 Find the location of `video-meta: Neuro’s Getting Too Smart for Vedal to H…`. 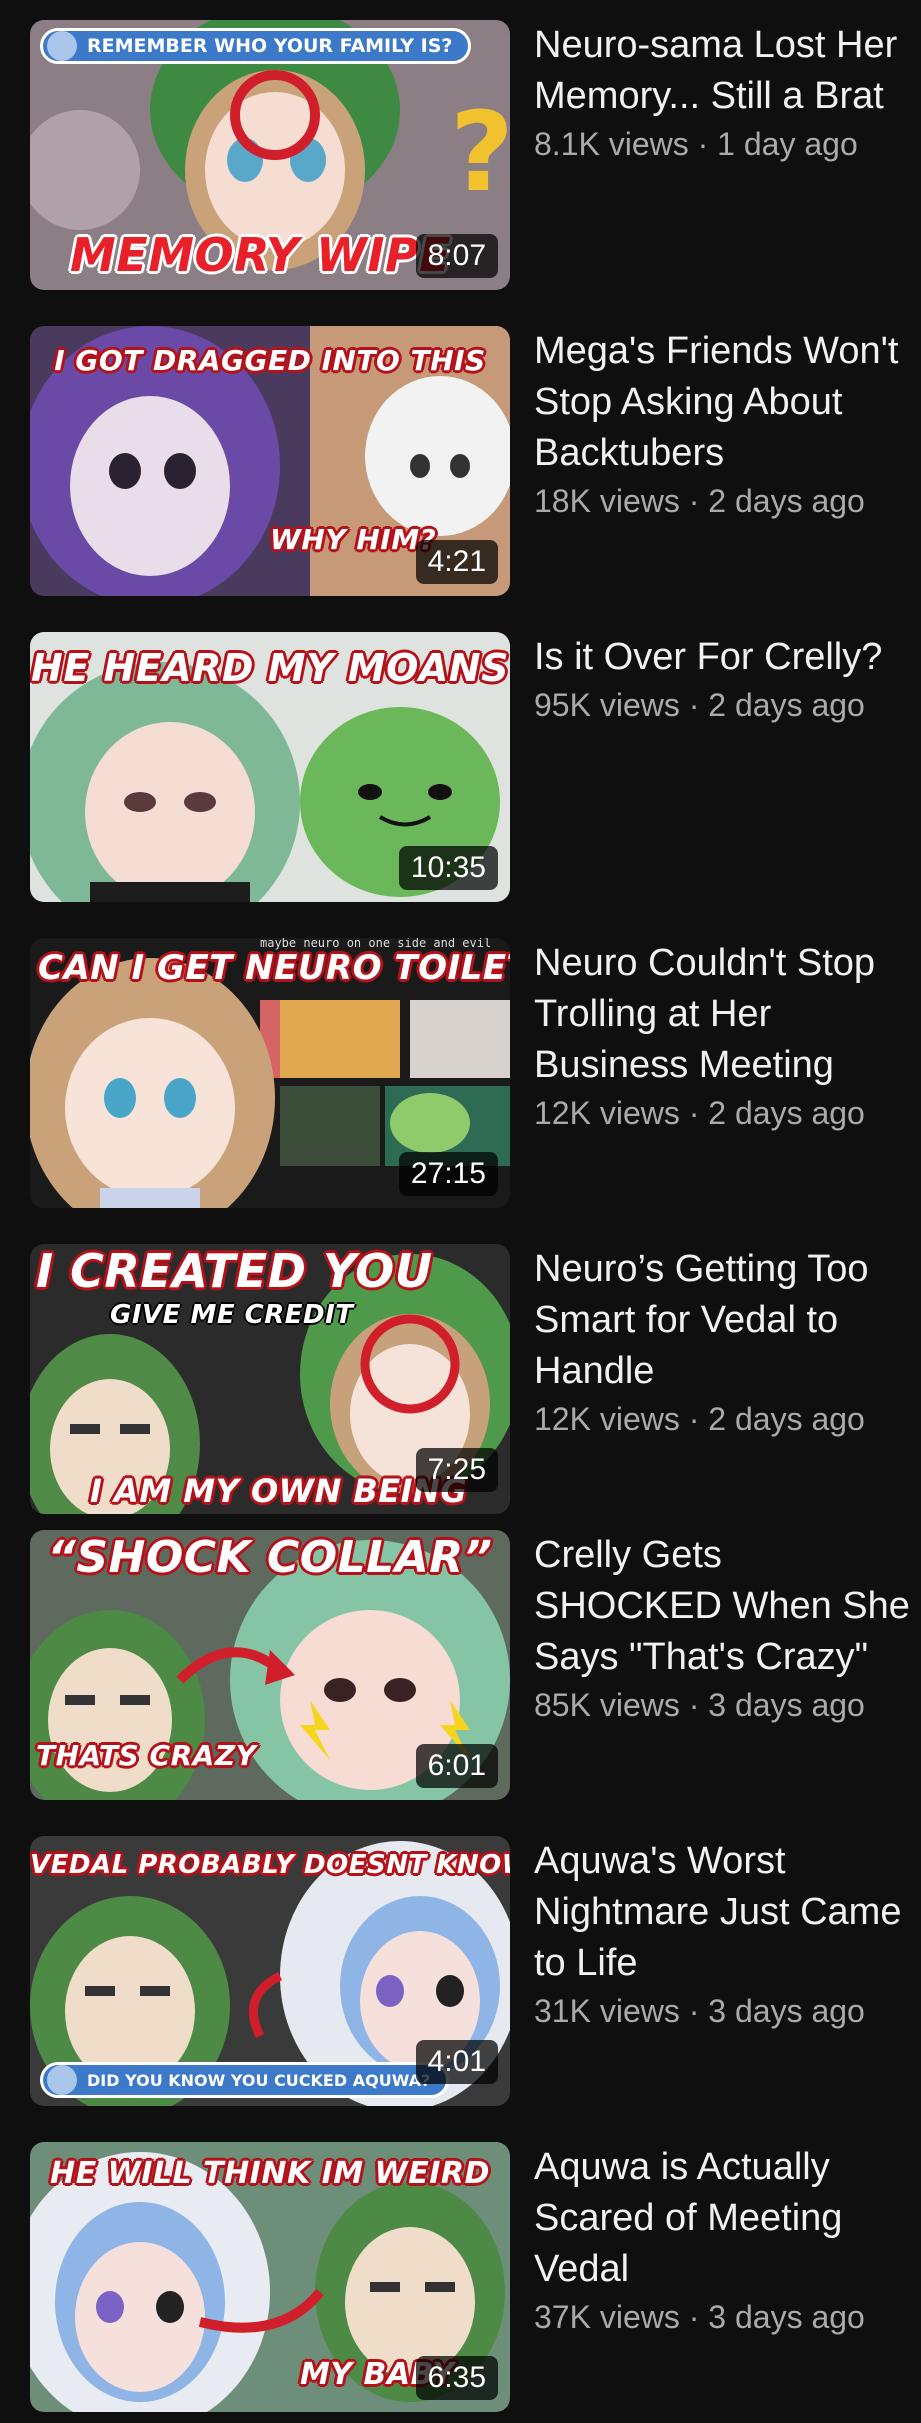

video-meta: Neuro’s Getting Too Smart for Vedal to H… is located at coordinates (724, 1342).